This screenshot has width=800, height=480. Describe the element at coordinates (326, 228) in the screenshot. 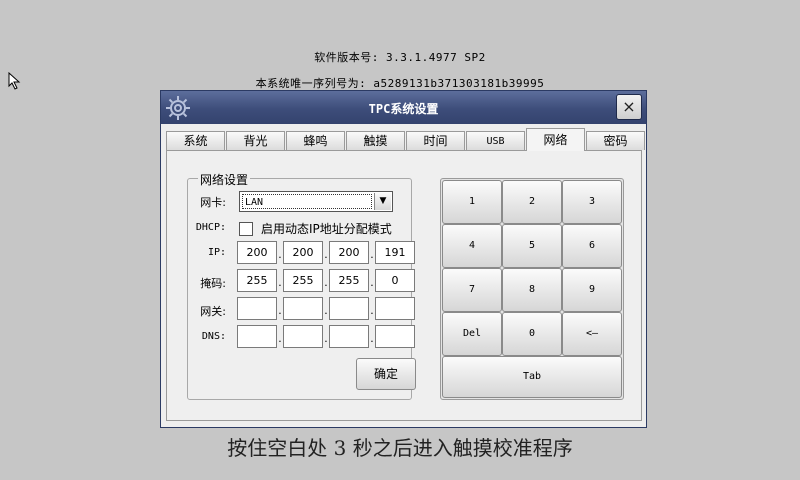

I see `dhcp-checkbox-label: 启用动态IP地址分配模式` at that location.